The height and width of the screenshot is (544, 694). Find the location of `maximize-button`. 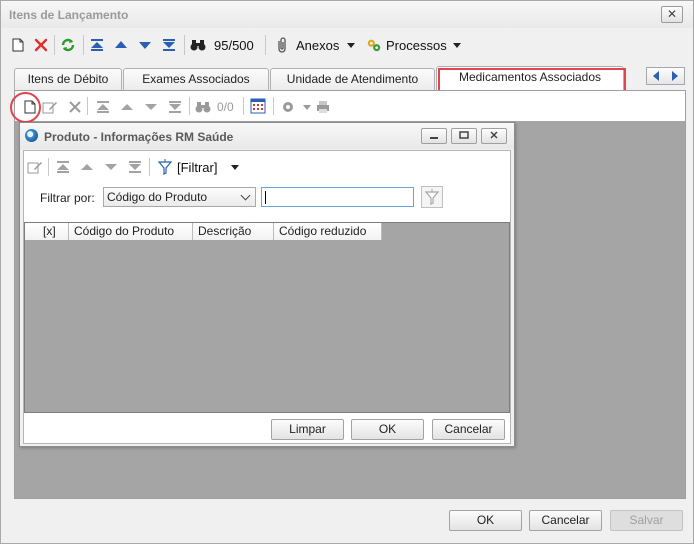

maximize-button is located at coordinates (464, 136).